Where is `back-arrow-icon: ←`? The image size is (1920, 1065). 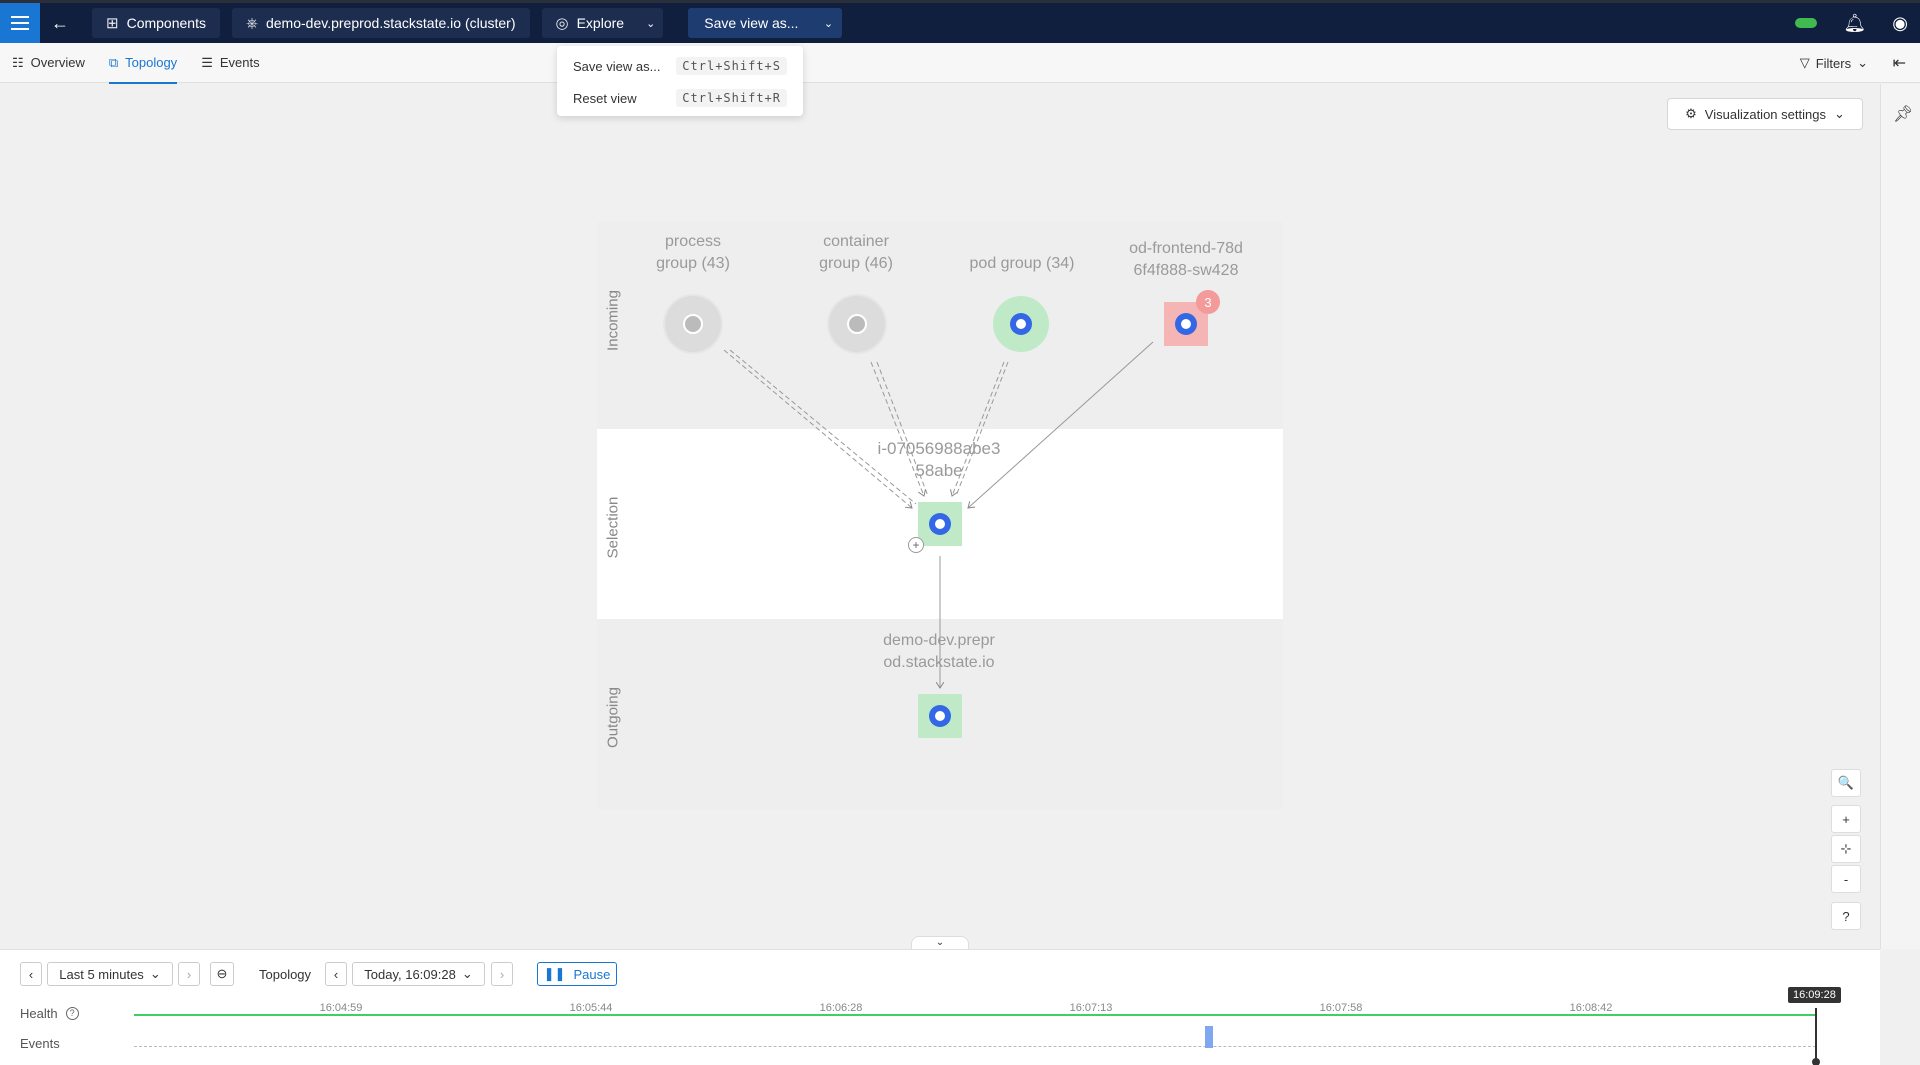
back-arrow-icon: ← is located at coordinates (60, 23).